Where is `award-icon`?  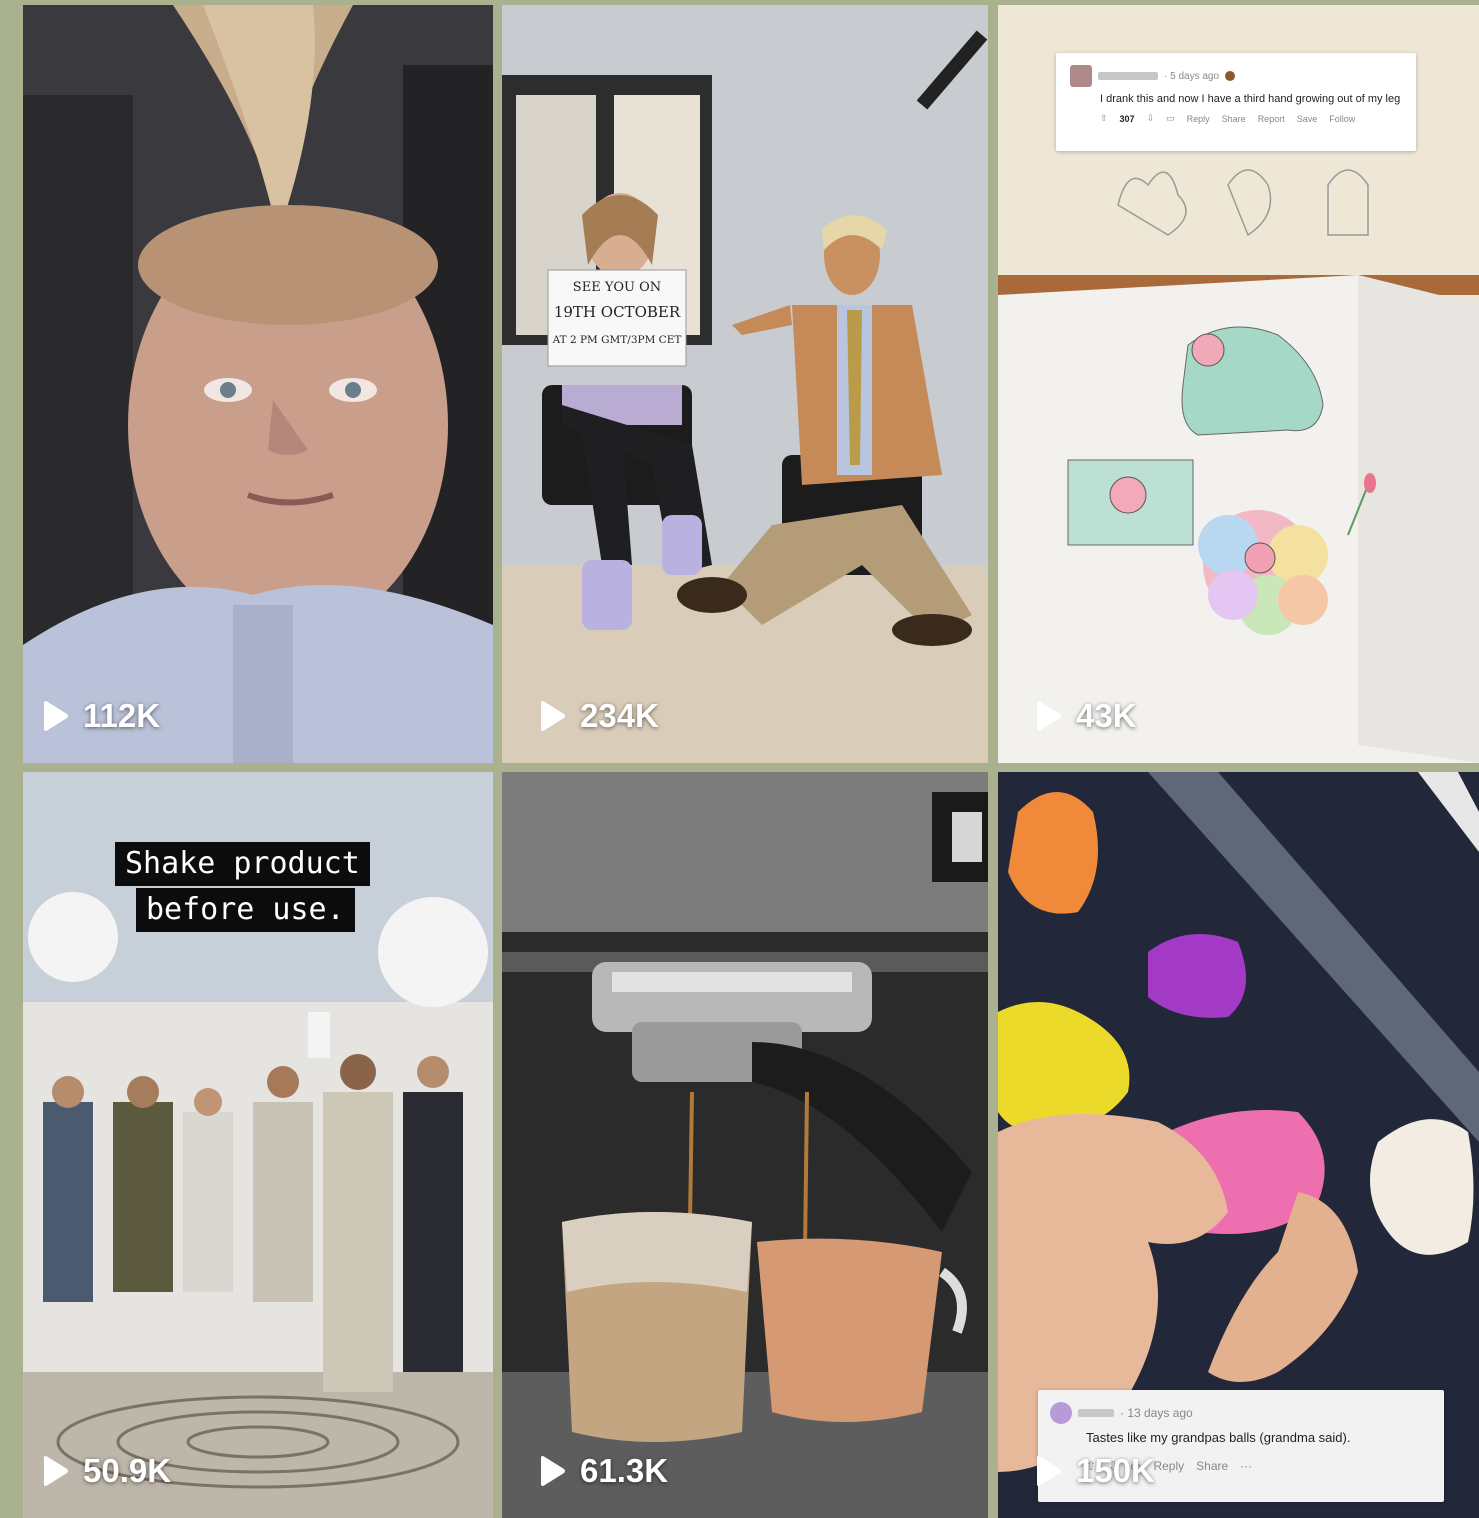
award-icon is located at coordinates (1230, 76).